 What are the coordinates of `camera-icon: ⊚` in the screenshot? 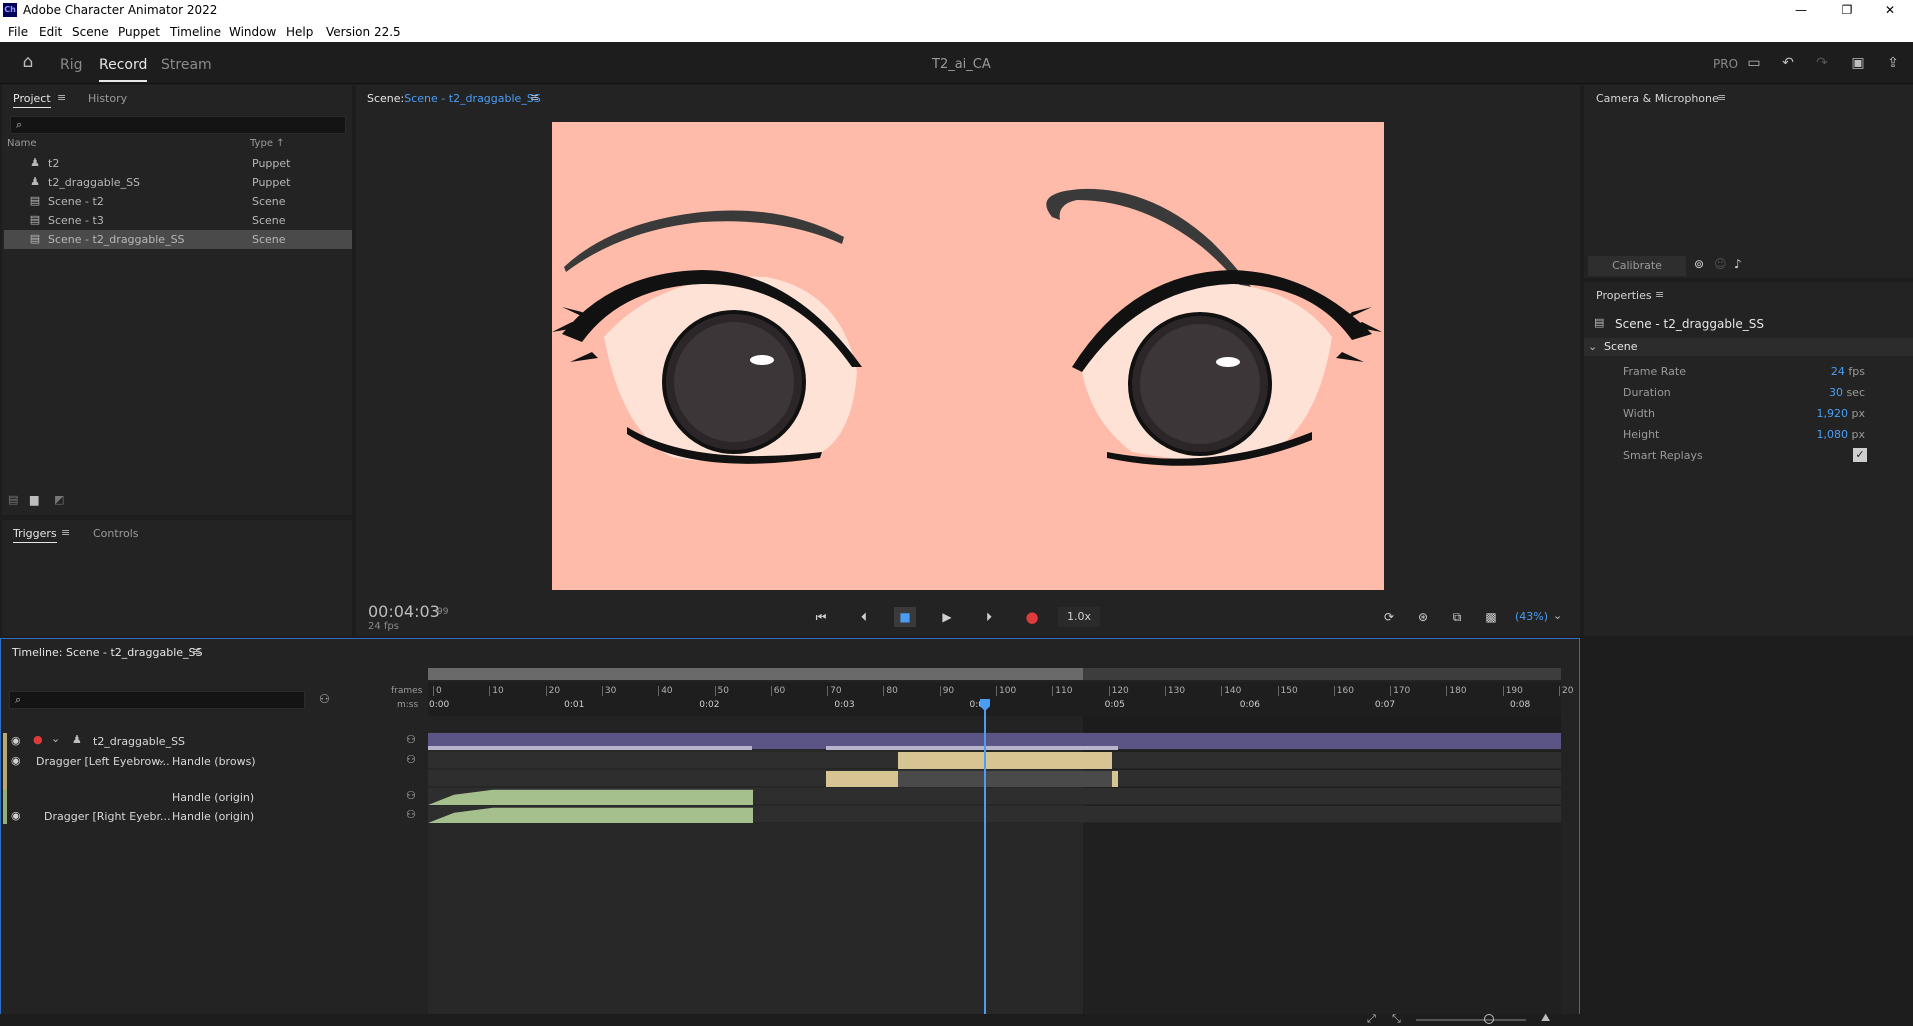 It's located at (1699, 264).